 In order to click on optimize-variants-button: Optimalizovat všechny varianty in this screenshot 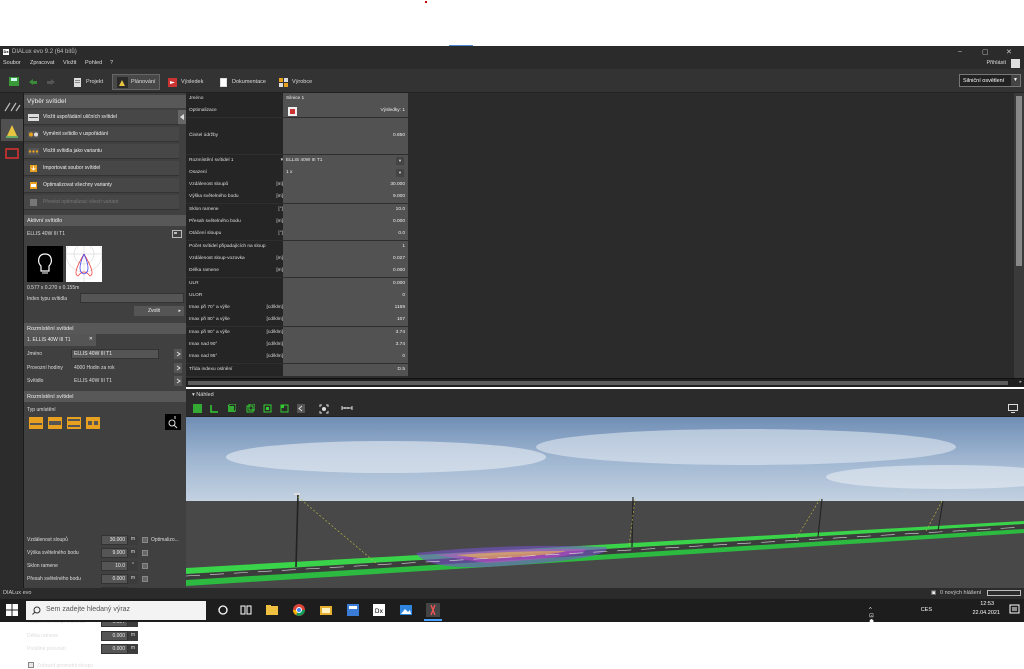, I will do `click(101, 185)`.